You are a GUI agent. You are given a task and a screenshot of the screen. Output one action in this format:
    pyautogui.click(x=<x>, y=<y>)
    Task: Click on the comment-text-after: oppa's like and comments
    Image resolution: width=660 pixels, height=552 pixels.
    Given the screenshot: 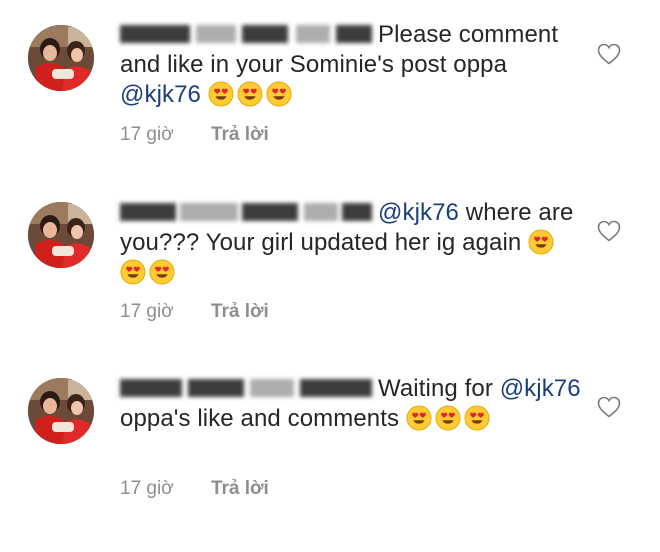 What is the action you would take?
    pyautogui.click(x=260, y=418)
    